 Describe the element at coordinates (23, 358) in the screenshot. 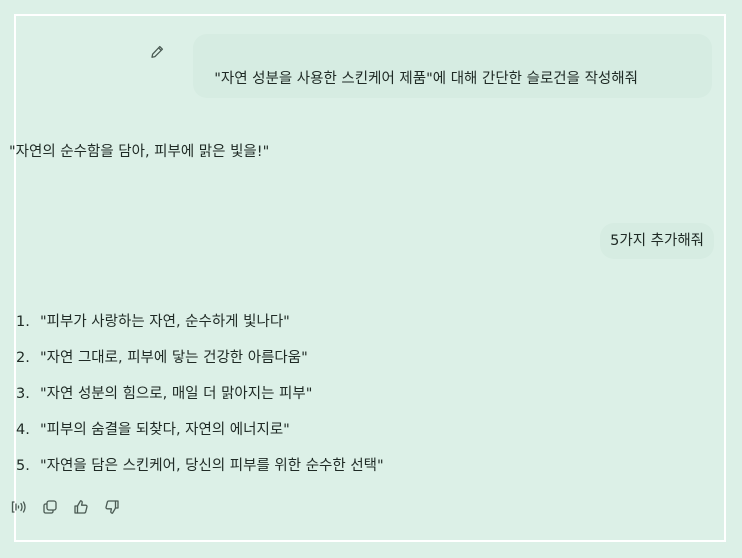

I see `list-number: 2.` at that location.